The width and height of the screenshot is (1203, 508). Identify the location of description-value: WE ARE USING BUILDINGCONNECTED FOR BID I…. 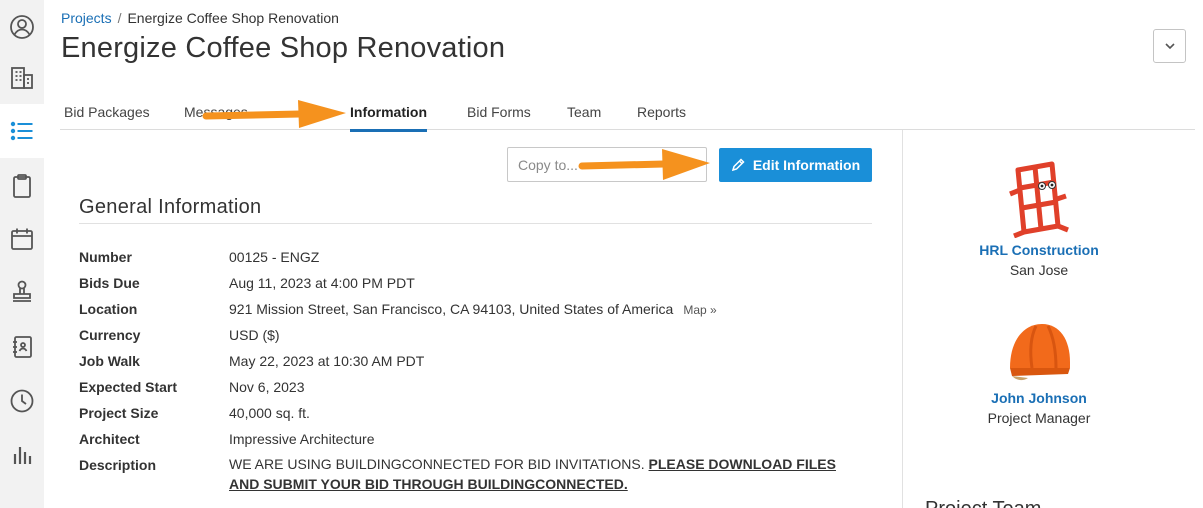
(544, 474).